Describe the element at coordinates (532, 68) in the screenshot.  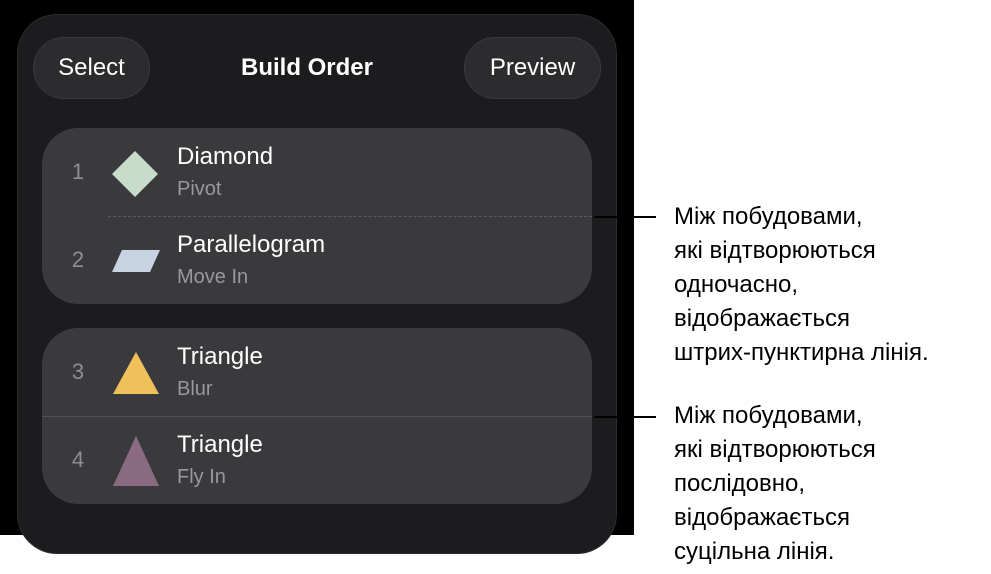
I see `preview-button: Preview` at that location.